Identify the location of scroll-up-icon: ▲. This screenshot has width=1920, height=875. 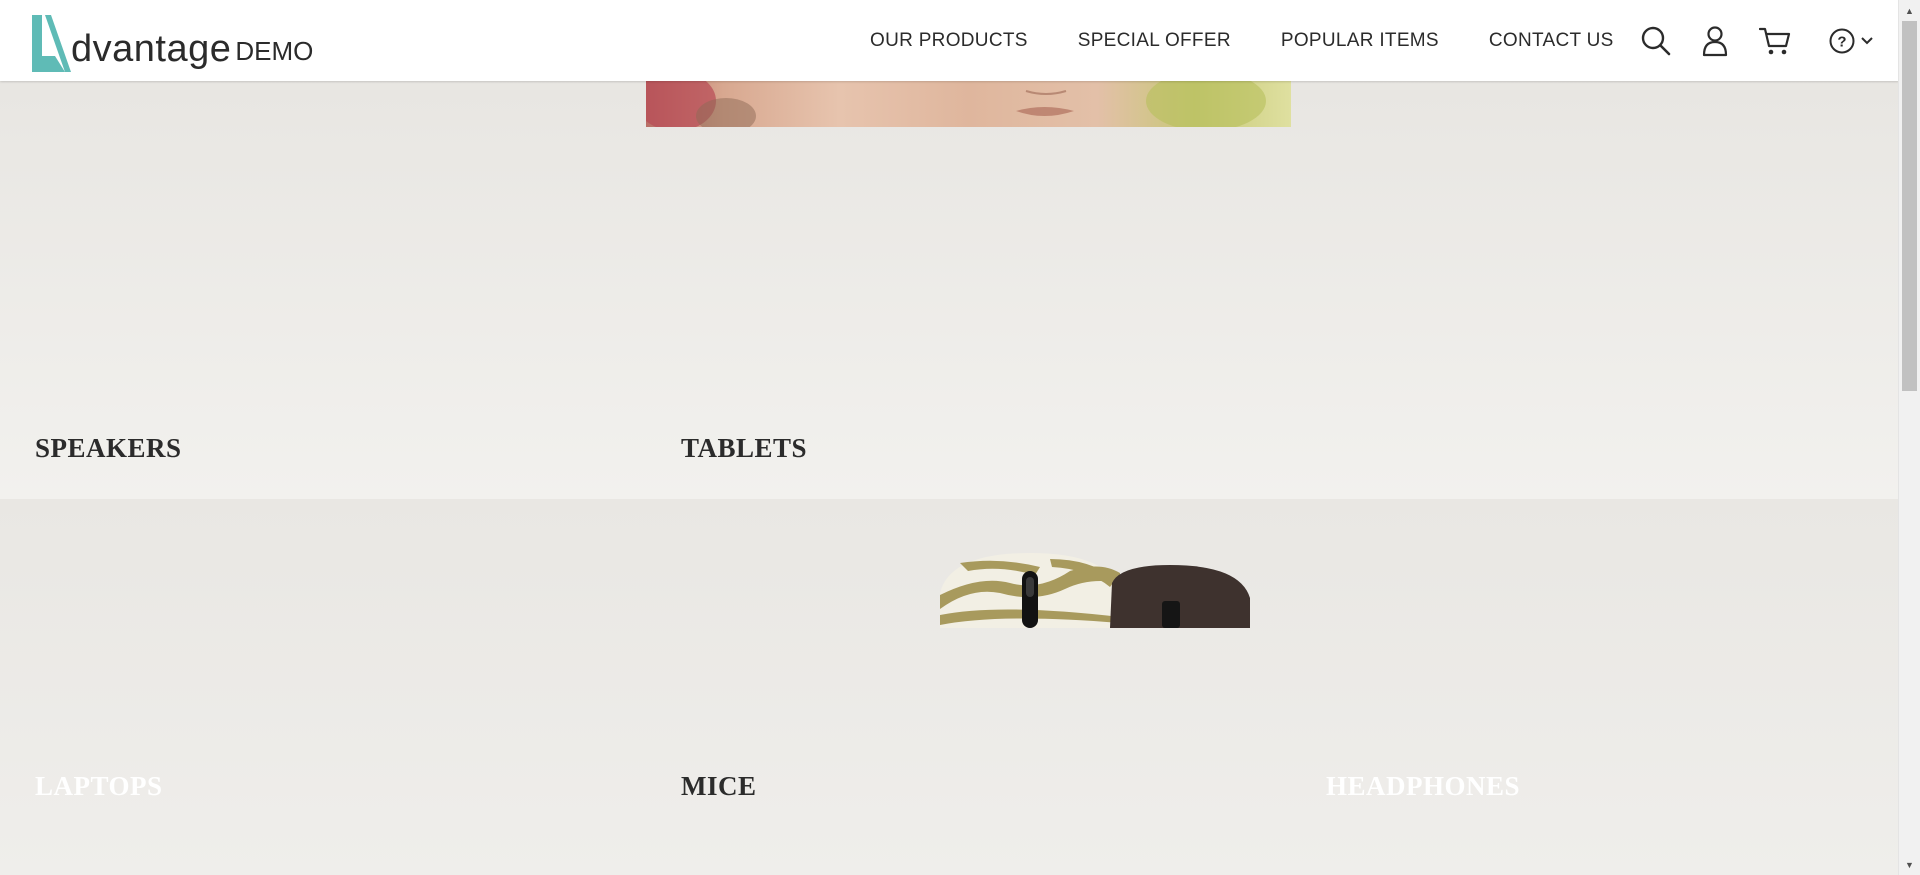
(1909, 10).